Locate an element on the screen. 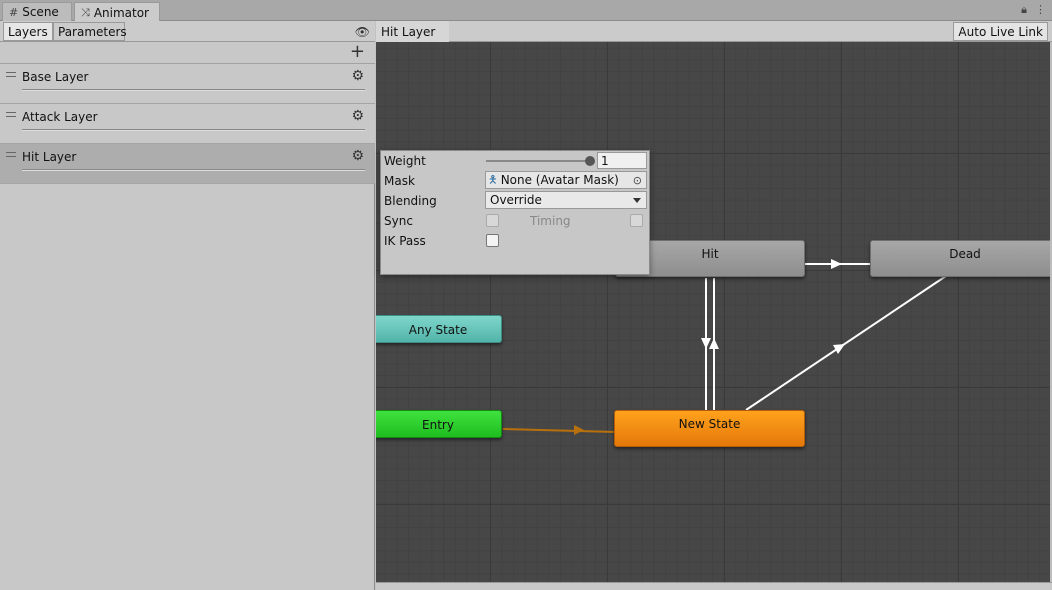  layer-item-attack: Attack Layer ⚙ is located at coordinates (187, 124).